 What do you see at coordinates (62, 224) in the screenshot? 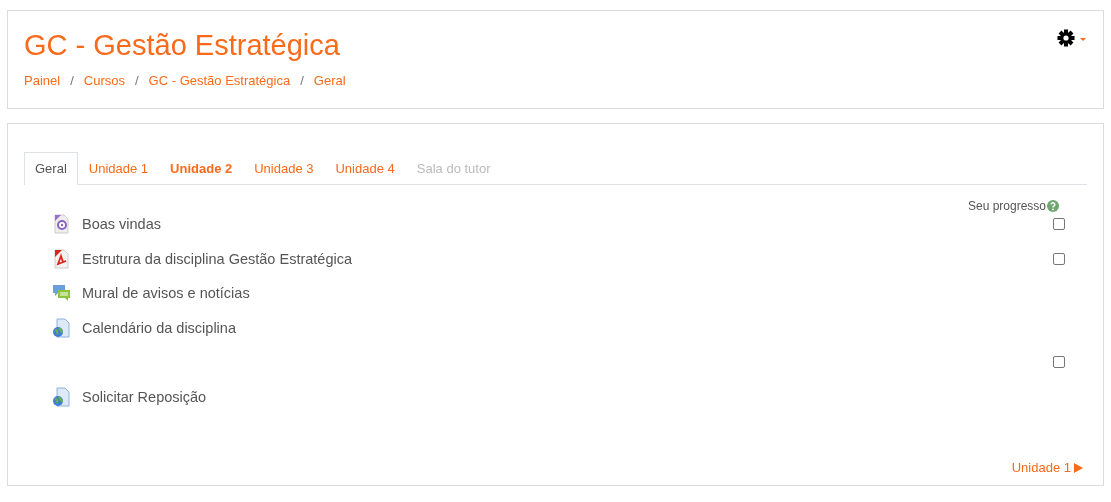
I see `video-file-icon` at bounding box center [62, 224].